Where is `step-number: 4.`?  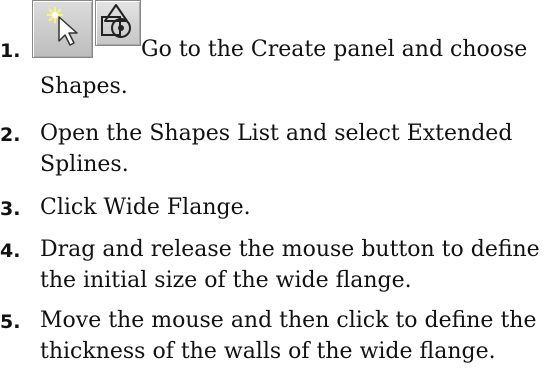
step-number: 4. is located at coordinates (10, 251).